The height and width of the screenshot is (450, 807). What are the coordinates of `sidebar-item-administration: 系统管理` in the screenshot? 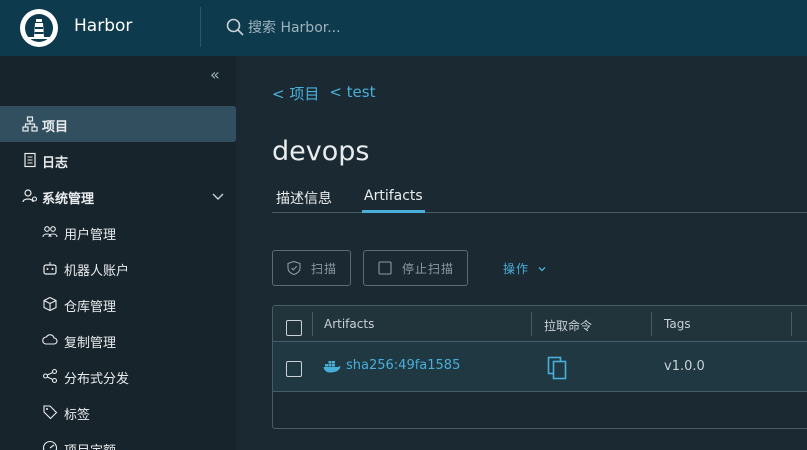 It's located at (118, 196).